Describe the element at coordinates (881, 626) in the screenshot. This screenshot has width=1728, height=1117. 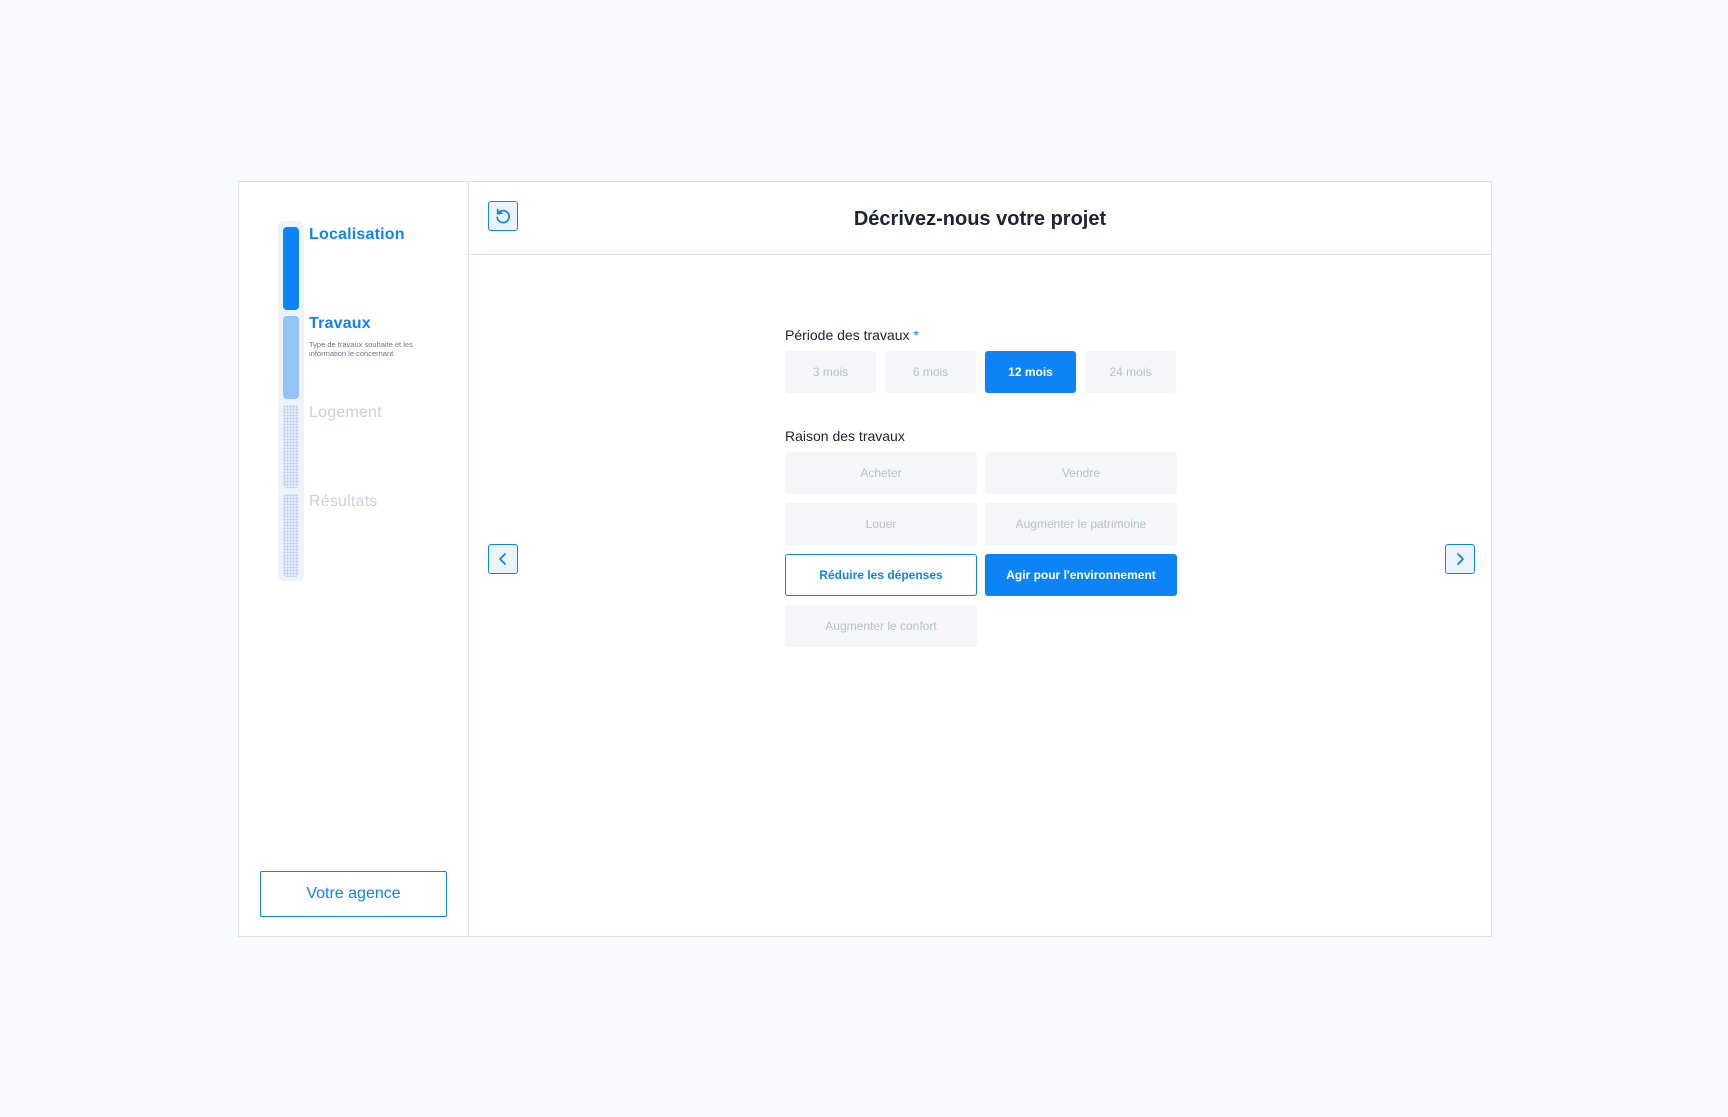
I see `reason-option-augmenter-confort: Augmenter le confort` at that location.